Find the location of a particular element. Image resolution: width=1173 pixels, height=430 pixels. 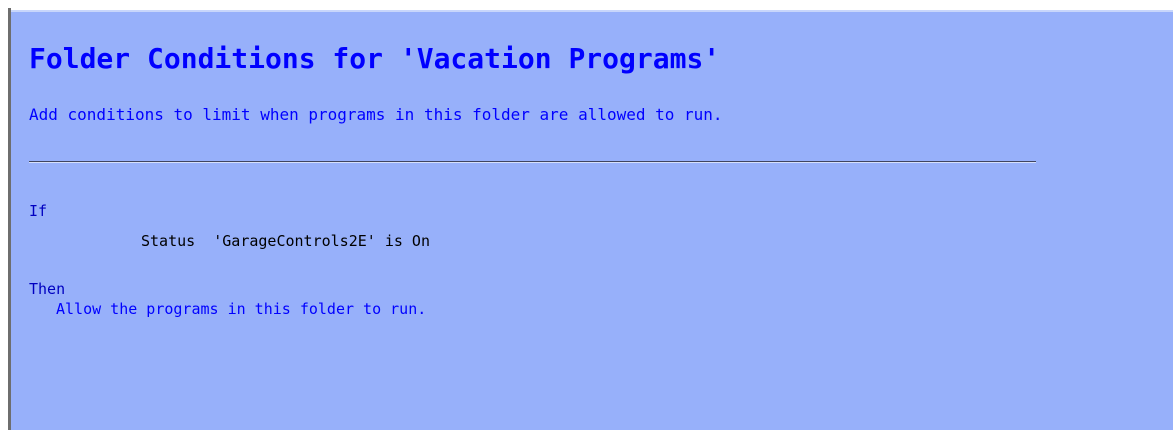

then-keyword: Then is located at coordinates (47, 289).